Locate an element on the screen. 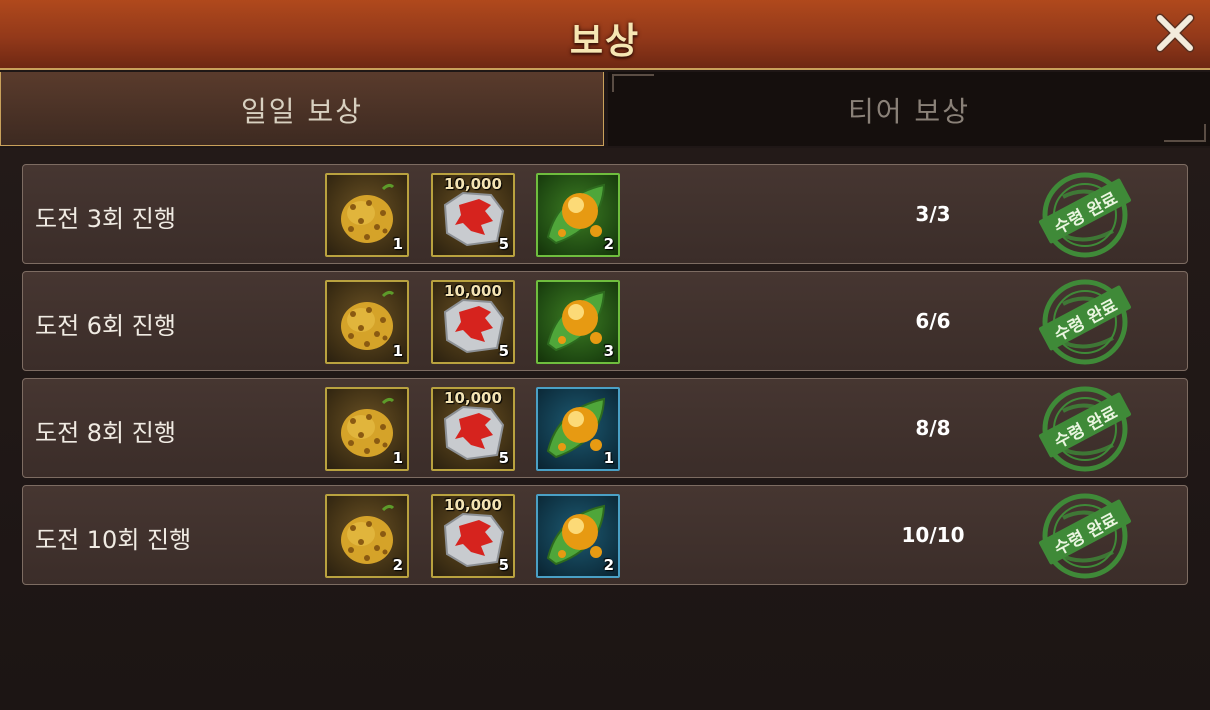  progress-text: 3/3 is located at coordinates (933, 214).